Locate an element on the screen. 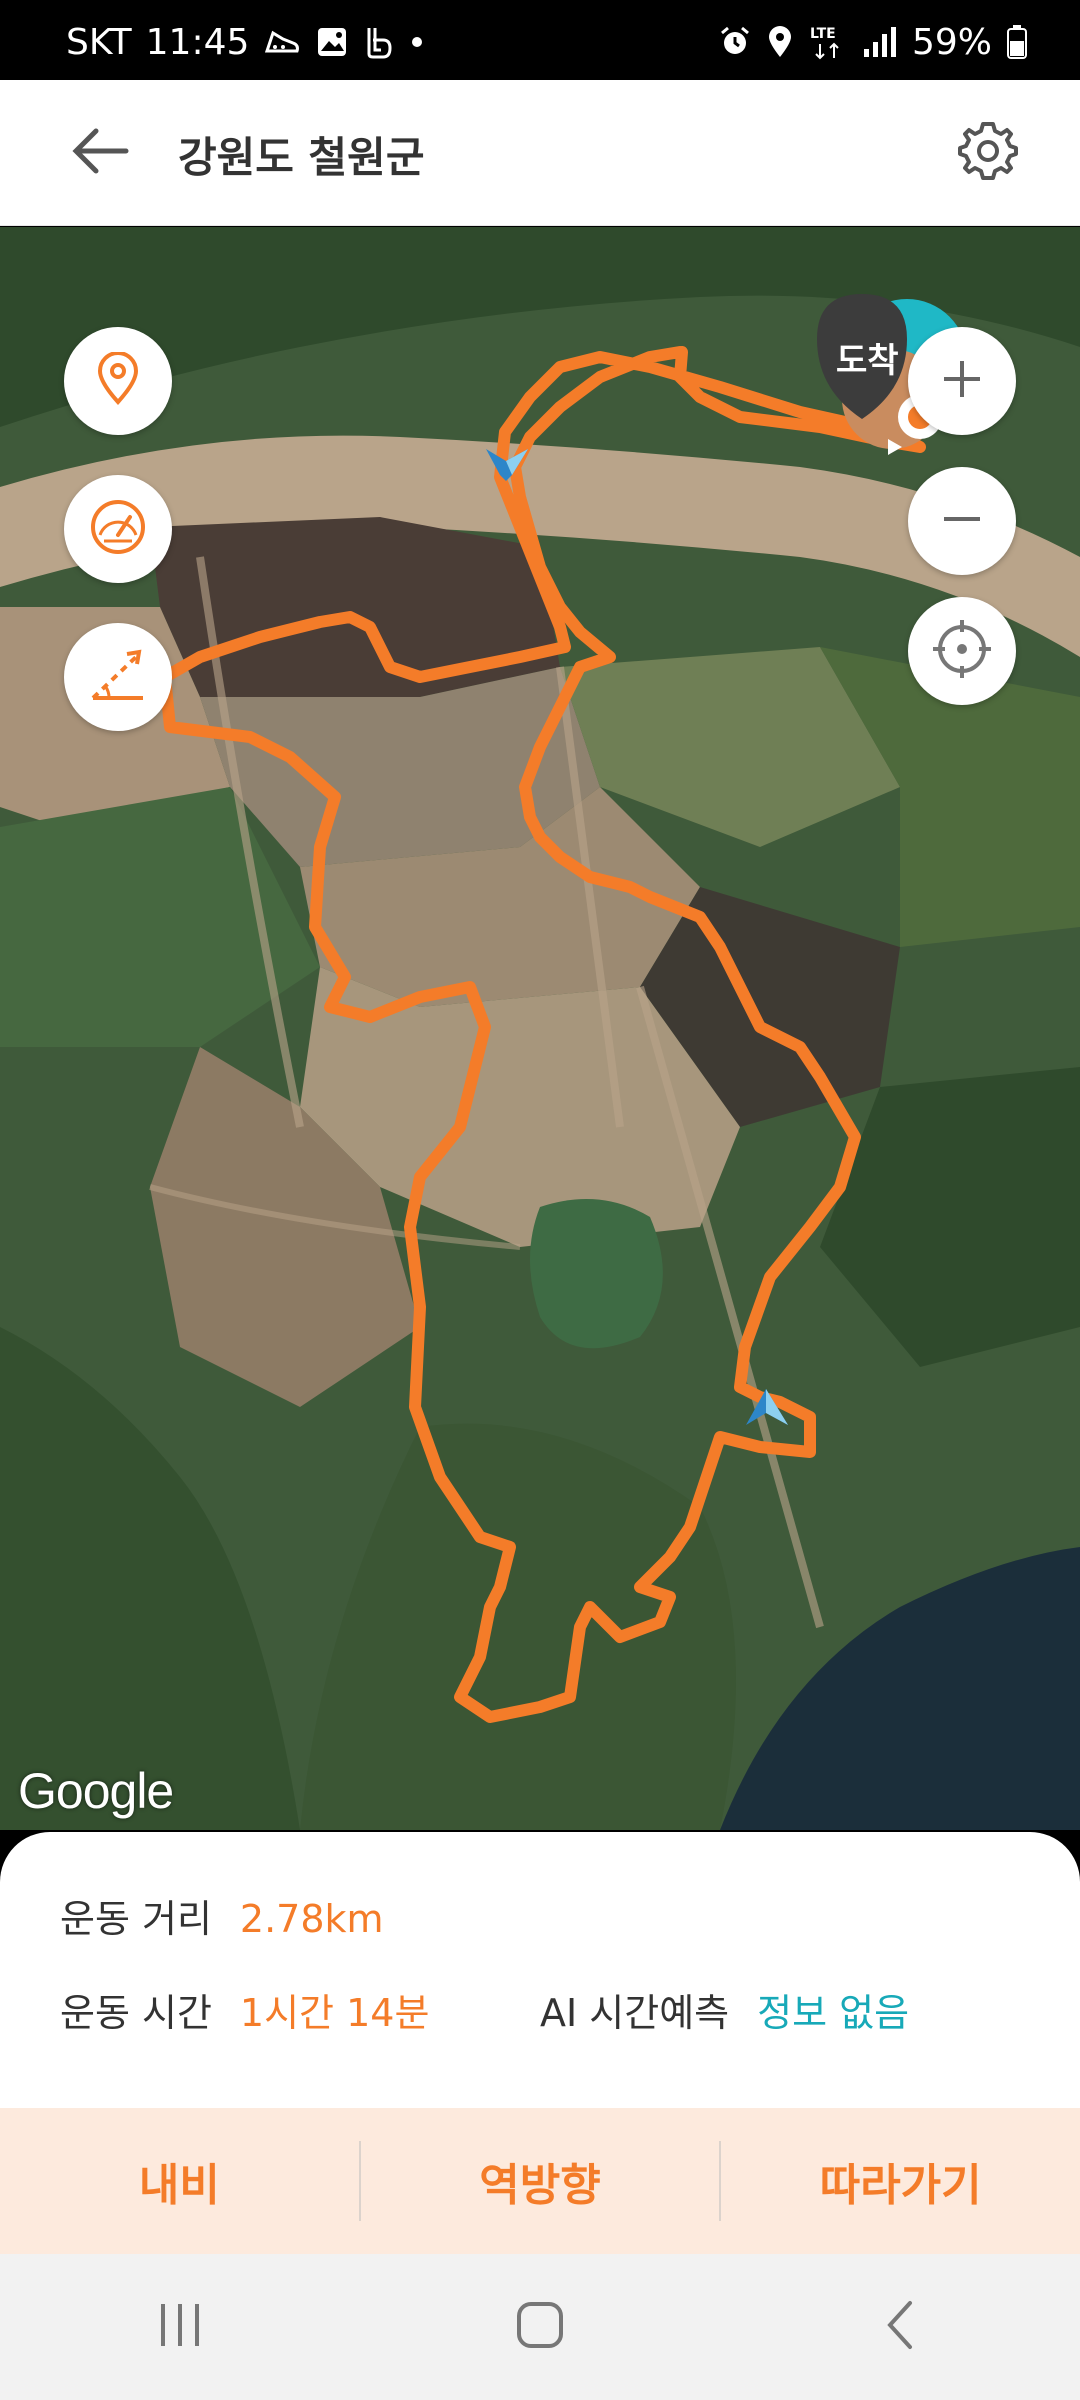 The width and height of the screenshot is (1080, 2400). zoom-out-icon is located at coordinates (962, 521).